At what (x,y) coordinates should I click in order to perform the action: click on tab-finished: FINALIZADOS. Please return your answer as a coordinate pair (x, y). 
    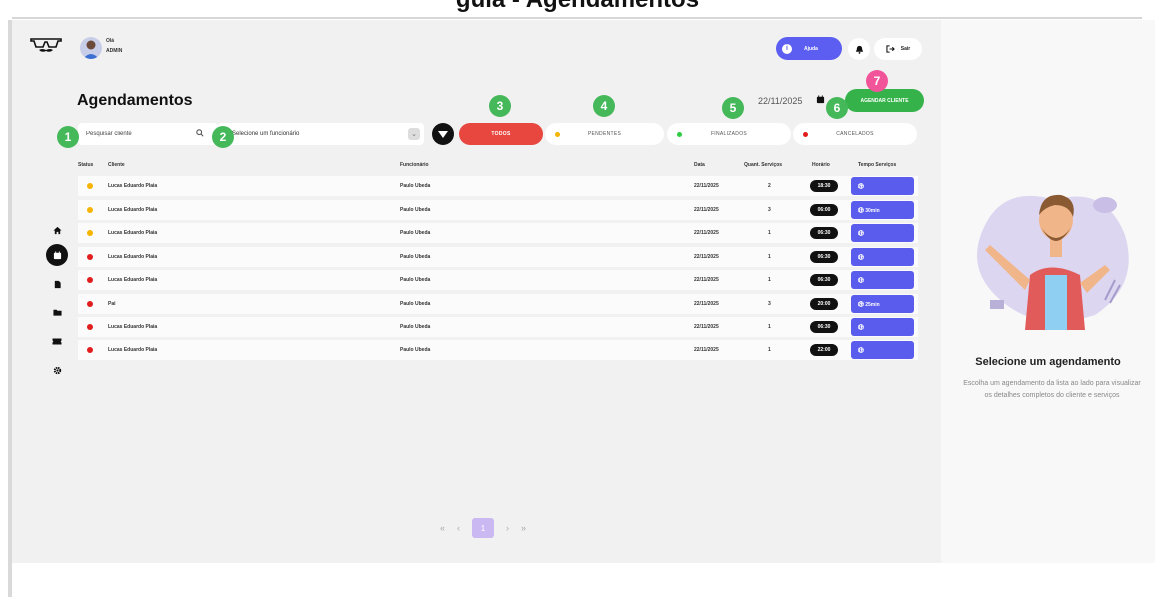
    Looking at the image, I should click on (729, 134).